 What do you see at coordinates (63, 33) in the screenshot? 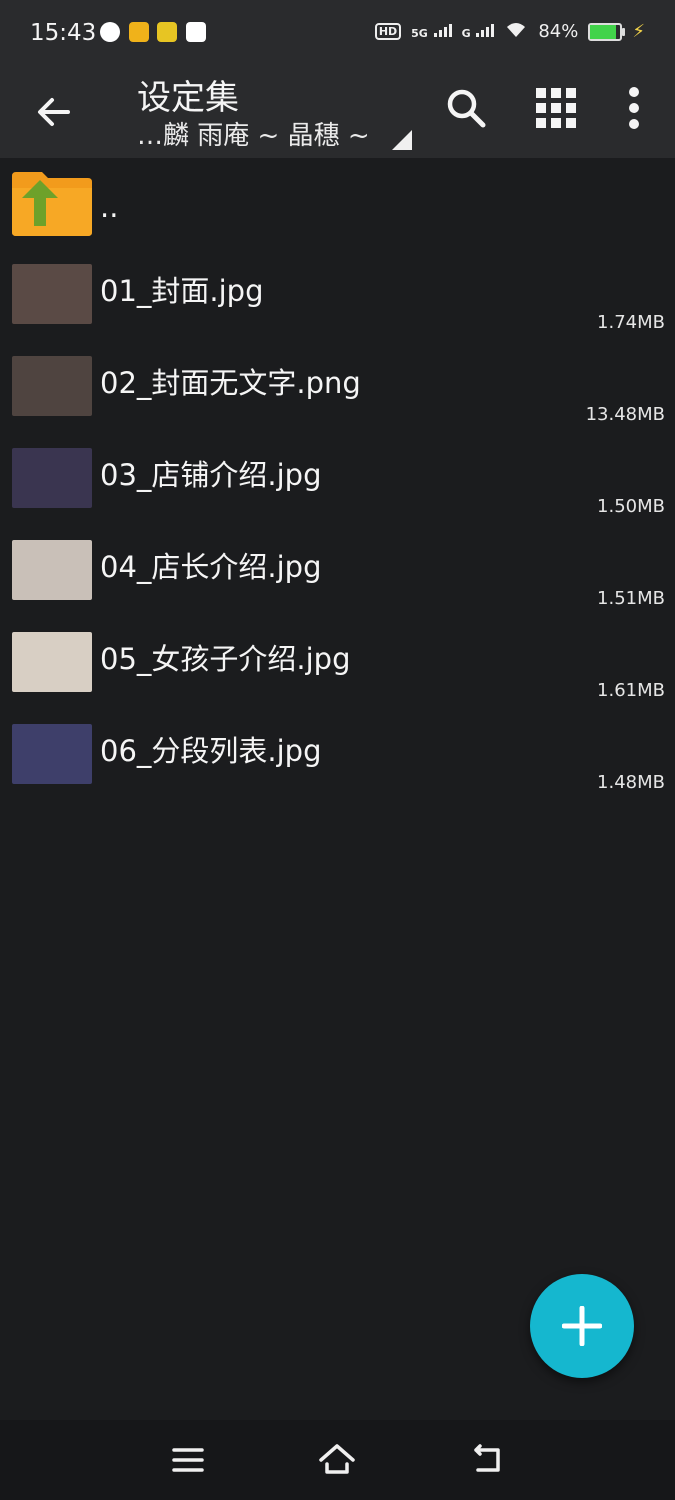
I see `status-time: 15:43` at bounding box center [63, 33].